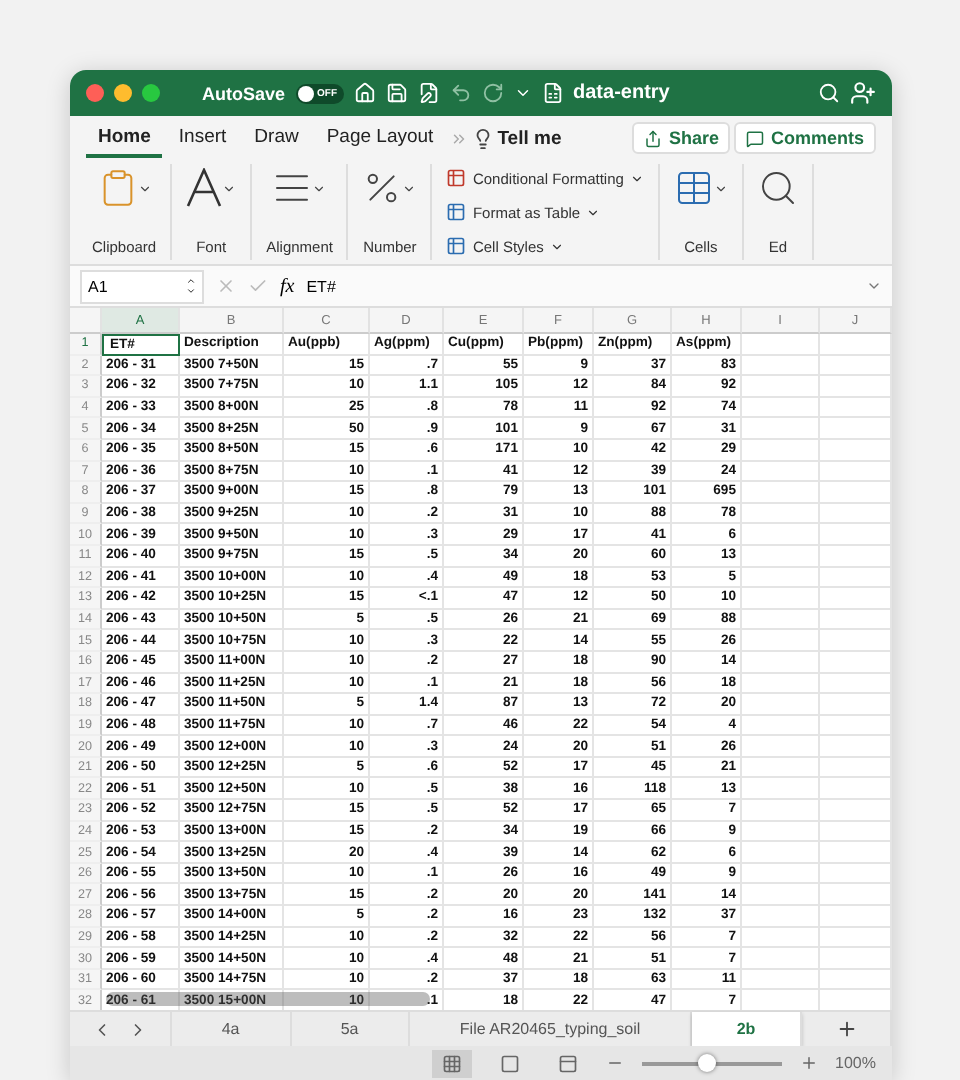  I want to click on formula-field: ET#, so click(580, 286).